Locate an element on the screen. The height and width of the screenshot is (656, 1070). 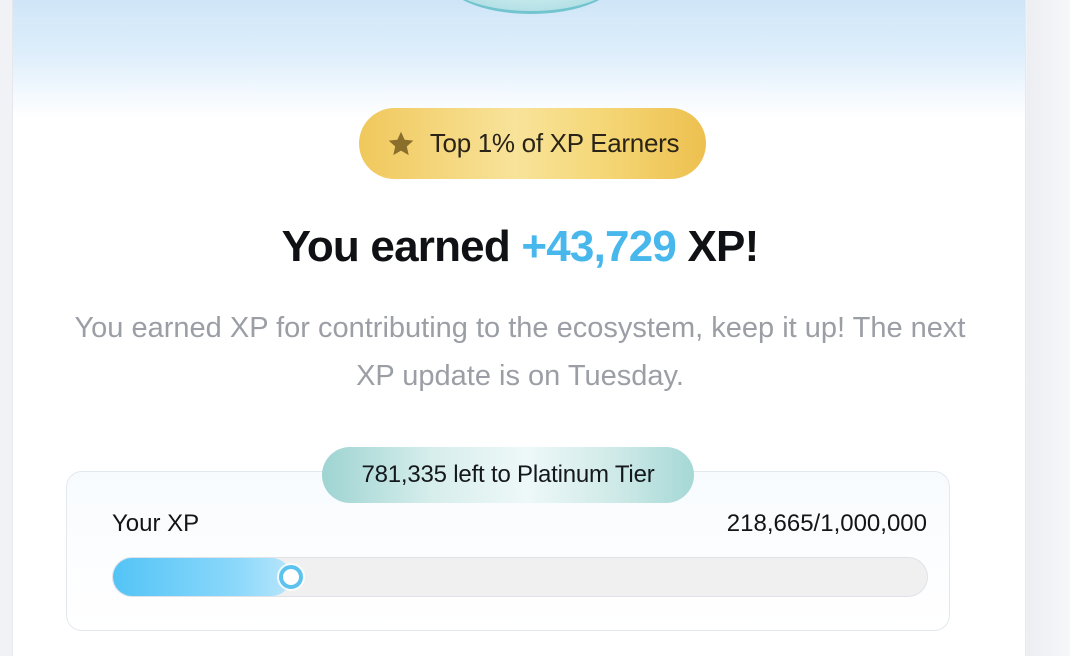
tier-remaining-pill: 781,335 left to Platinum Tier is located at coordinates (508, 475).